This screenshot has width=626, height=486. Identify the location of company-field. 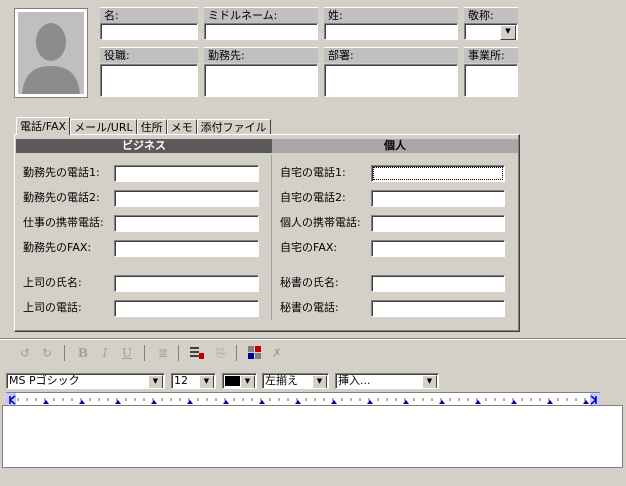
(261, 80).